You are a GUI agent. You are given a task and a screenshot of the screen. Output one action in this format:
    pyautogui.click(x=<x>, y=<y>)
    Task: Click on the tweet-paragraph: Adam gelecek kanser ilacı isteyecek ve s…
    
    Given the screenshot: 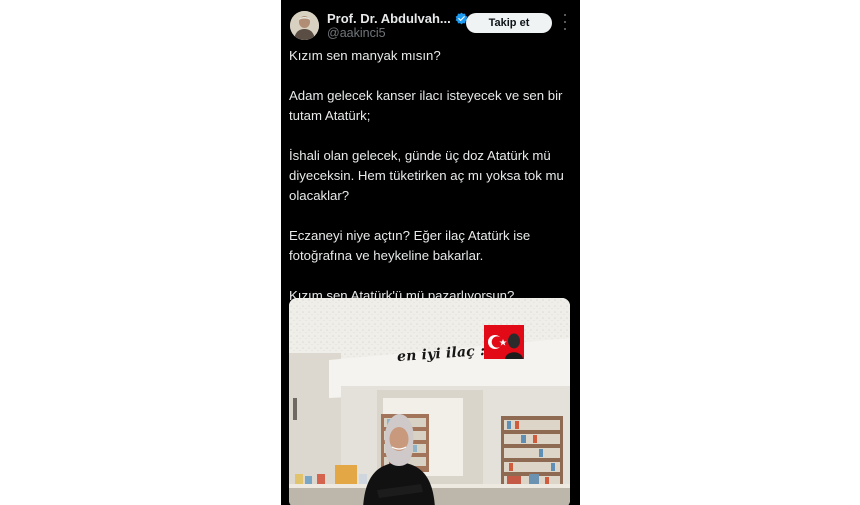 What is the action you would take?
    pyautogui.click(x=426, y=105)
    